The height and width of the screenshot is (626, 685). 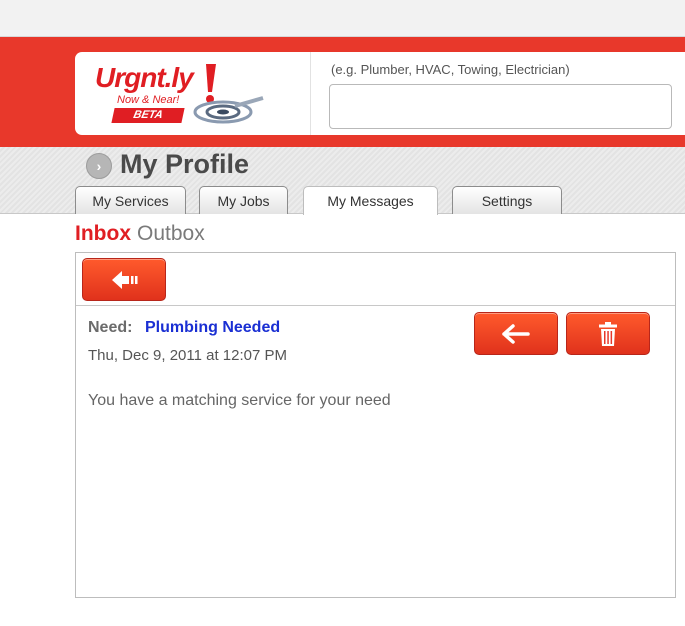 What do you see at coordinates (500, 106) in the screenshot?
I see `service-search-input` at bounding box center [500, 106].